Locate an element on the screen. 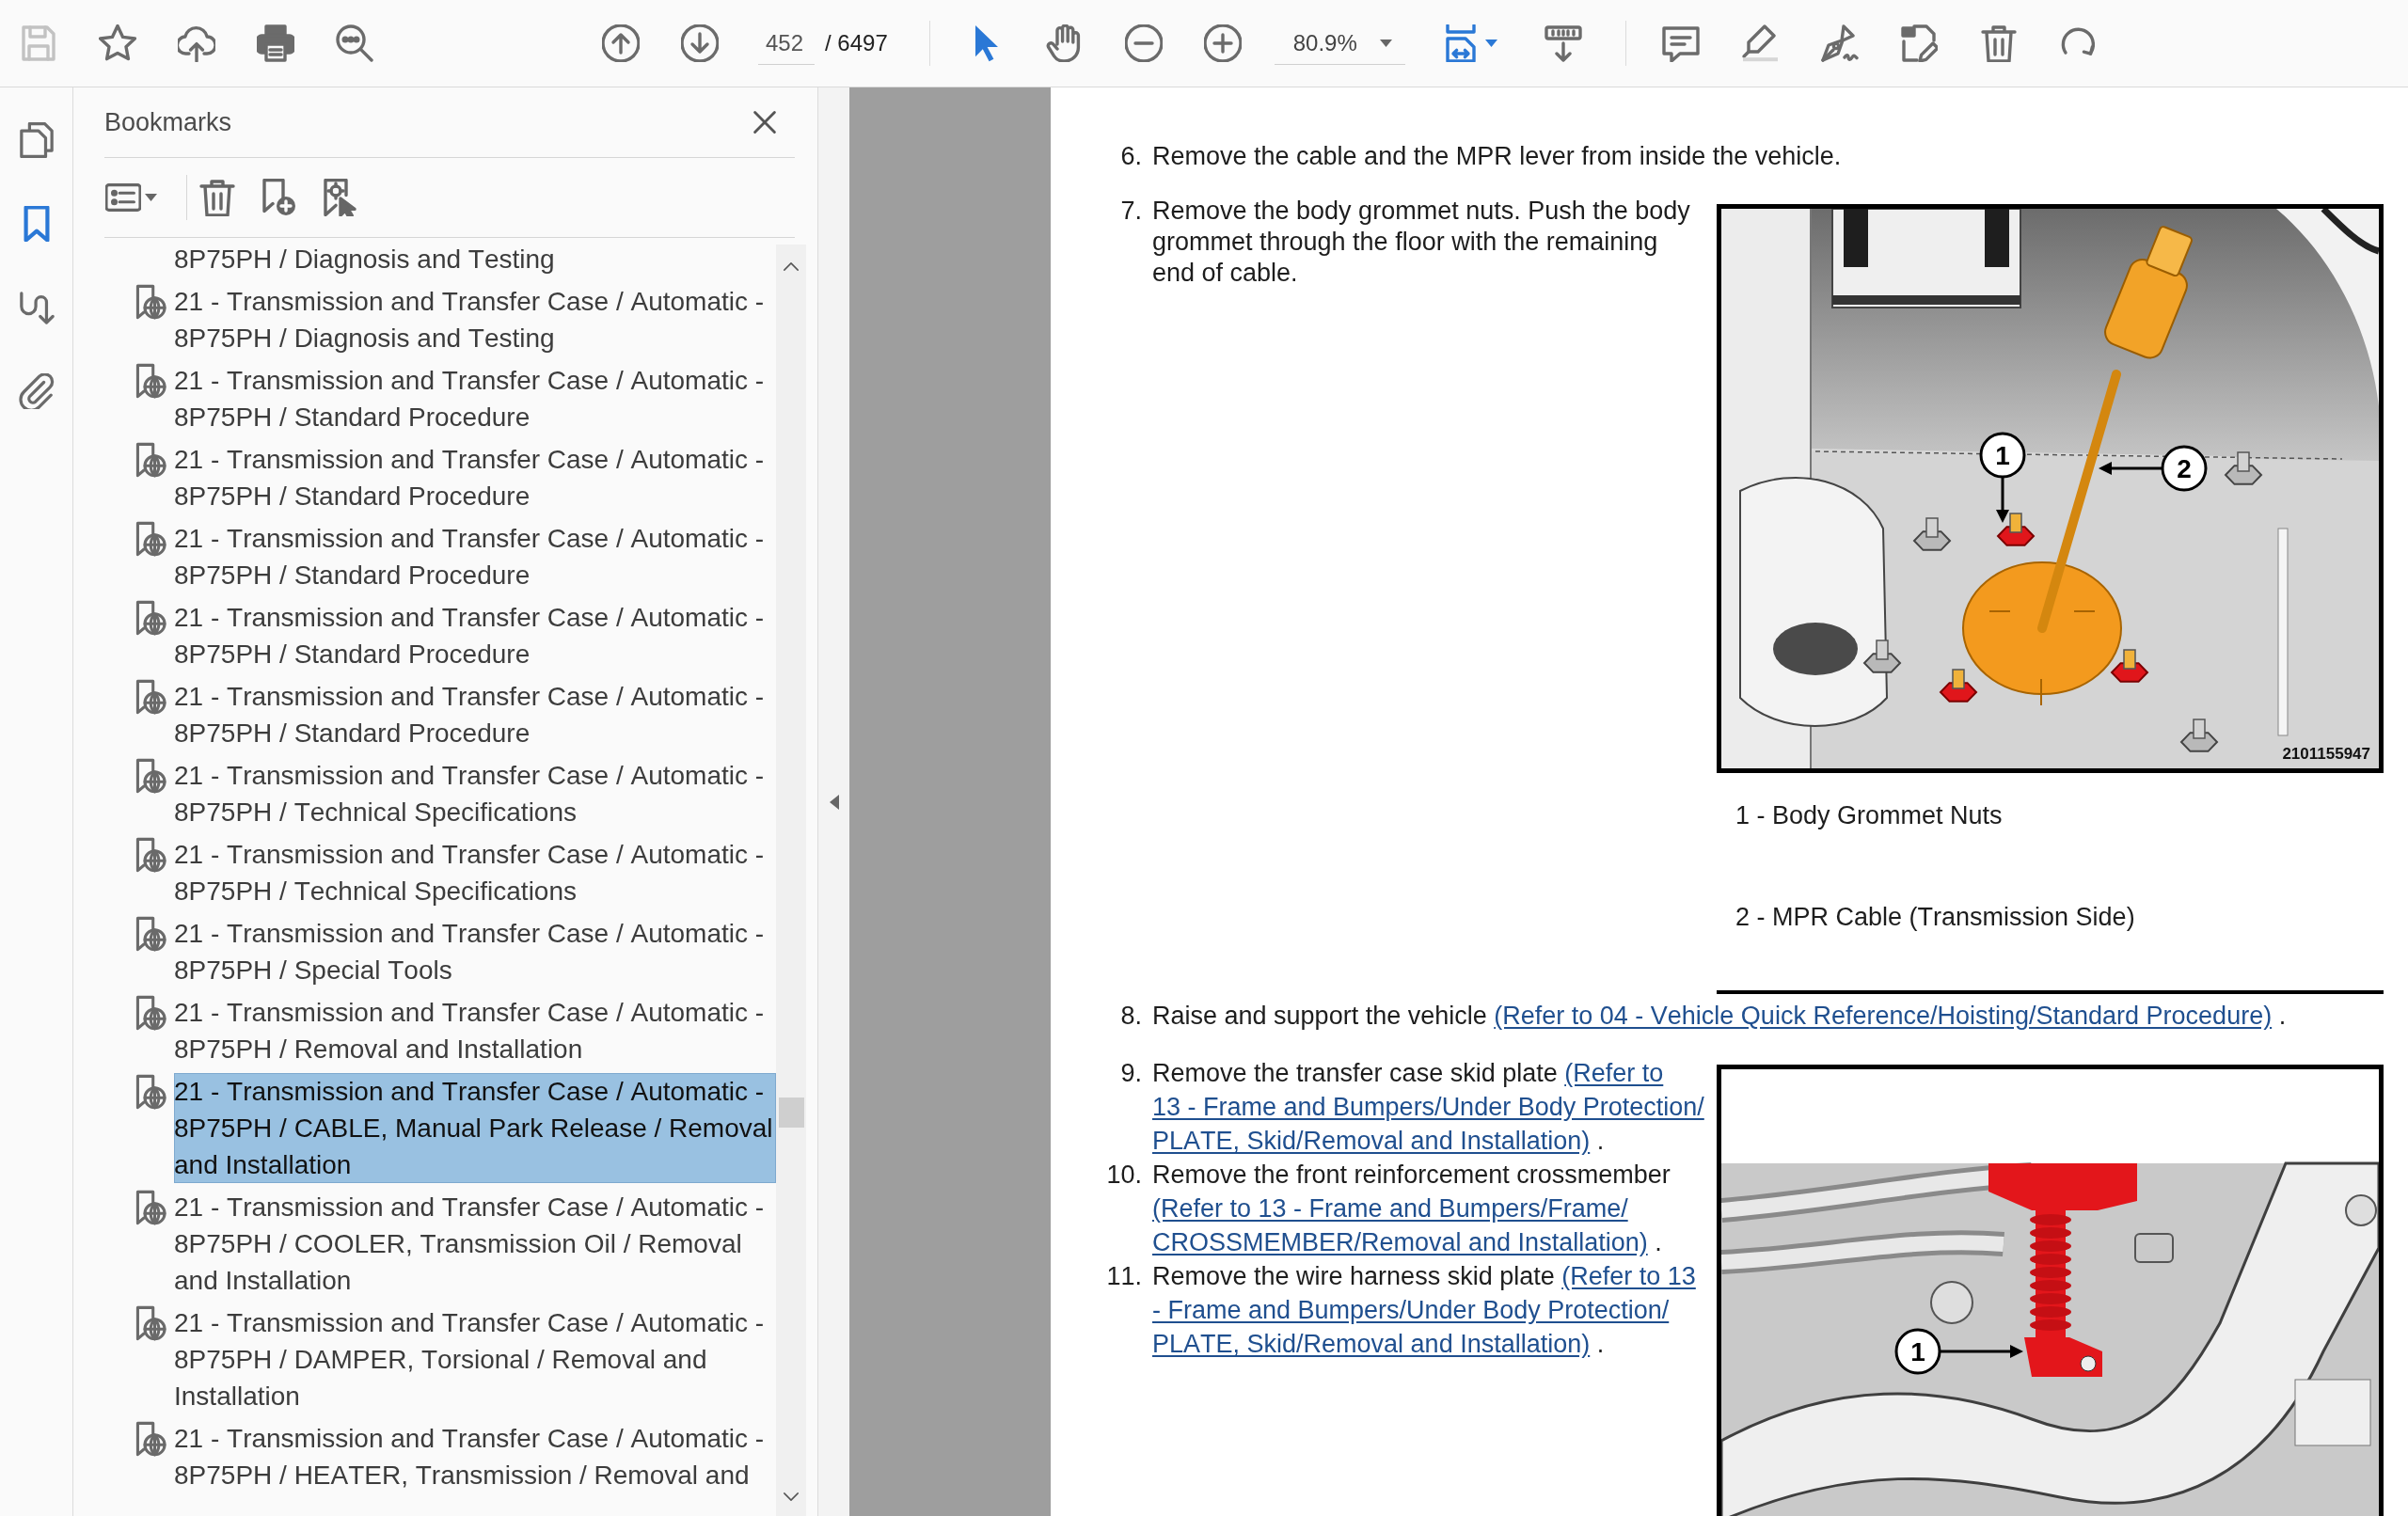 The image size is (2408, 1516). bookmark-target-icon is located at coordinates (340, 197).